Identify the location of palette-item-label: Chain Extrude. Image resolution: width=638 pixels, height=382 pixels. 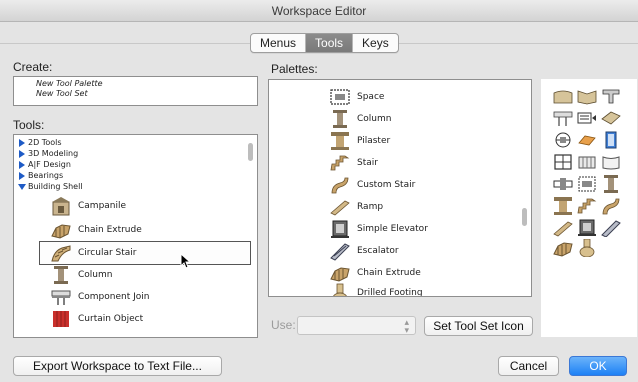
(389, 273).